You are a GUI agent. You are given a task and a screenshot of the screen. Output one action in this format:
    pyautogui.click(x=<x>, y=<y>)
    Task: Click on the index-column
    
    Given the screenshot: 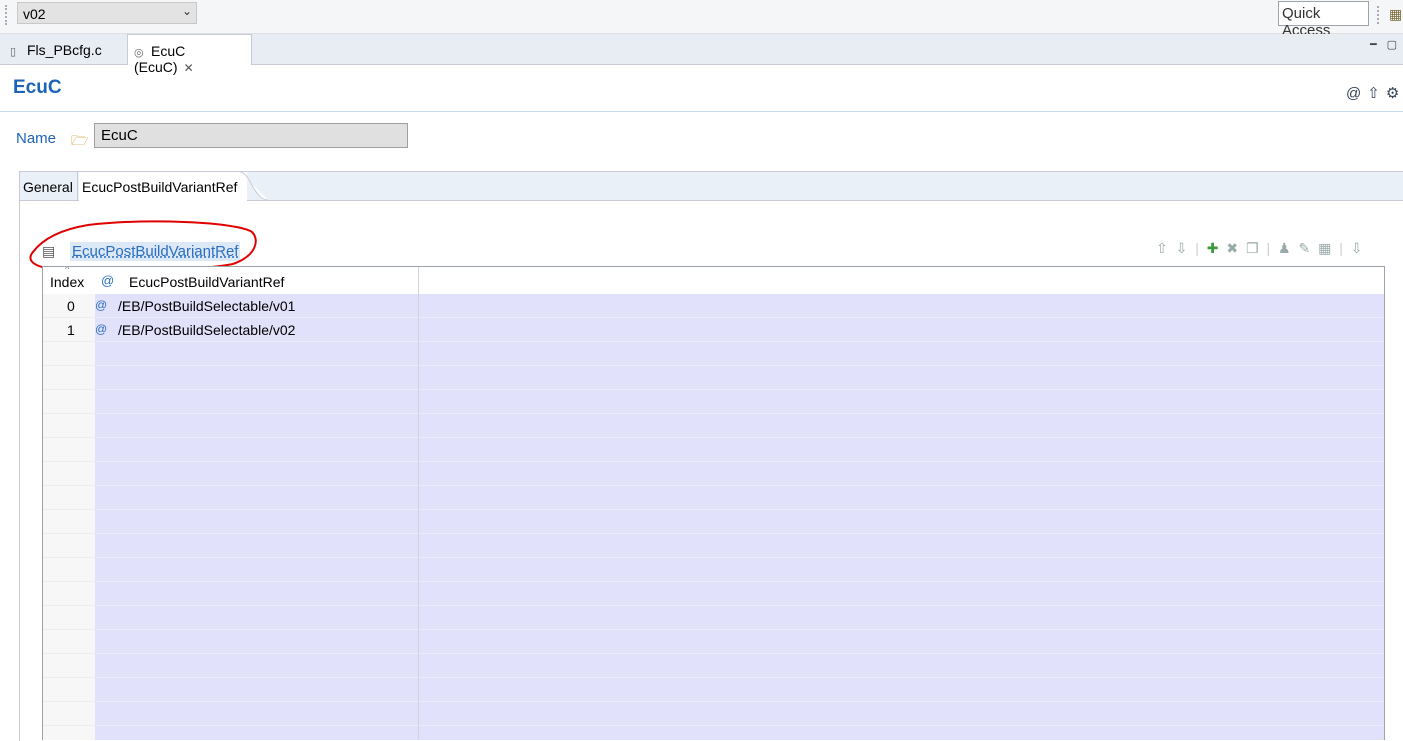 What is the action you would take?
    pyautogui.click(x=69, y=517)
    